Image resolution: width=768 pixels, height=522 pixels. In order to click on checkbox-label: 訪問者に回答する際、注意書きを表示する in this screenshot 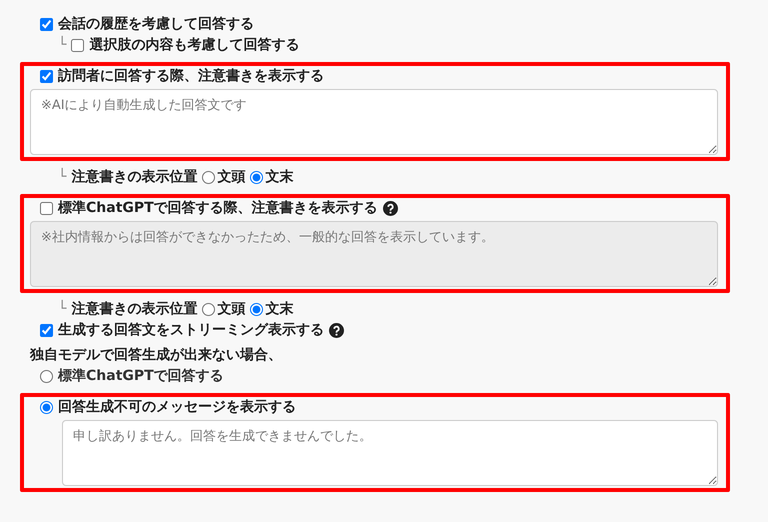, I will do `click(191, 76)`.